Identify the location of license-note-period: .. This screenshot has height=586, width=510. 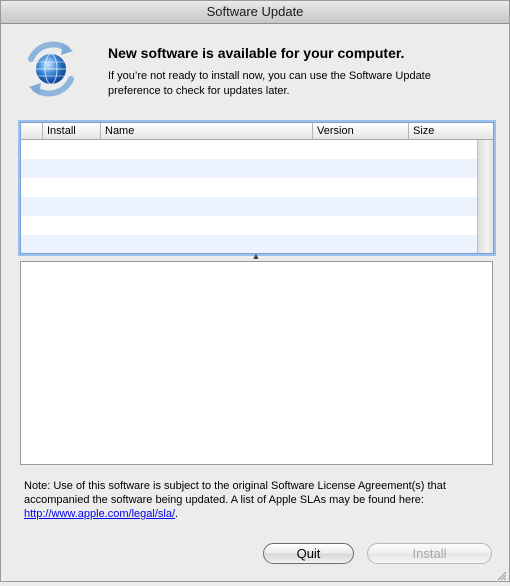
(177, 514).